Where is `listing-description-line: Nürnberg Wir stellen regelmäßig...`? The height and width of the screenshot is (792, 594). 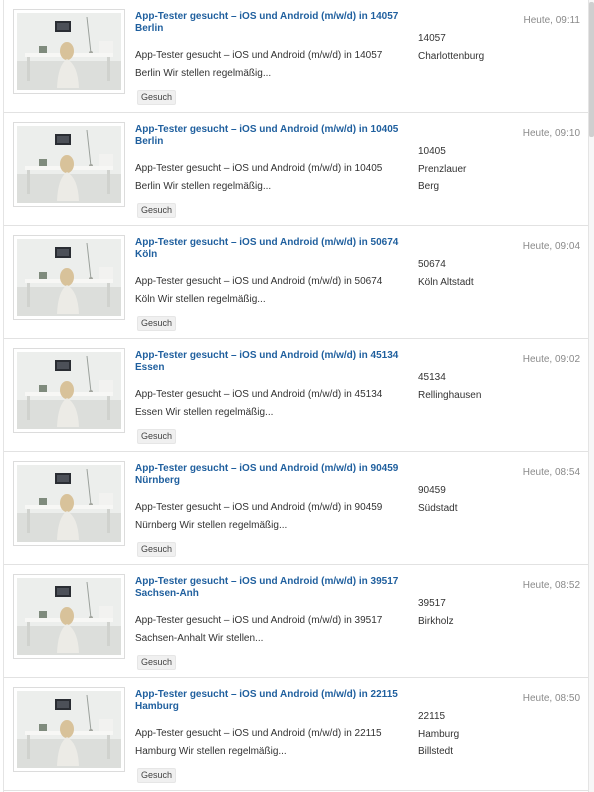 listing-description-line: Nürnberg Wir stellen regelmäßig... is located at coordinates (211, 525).